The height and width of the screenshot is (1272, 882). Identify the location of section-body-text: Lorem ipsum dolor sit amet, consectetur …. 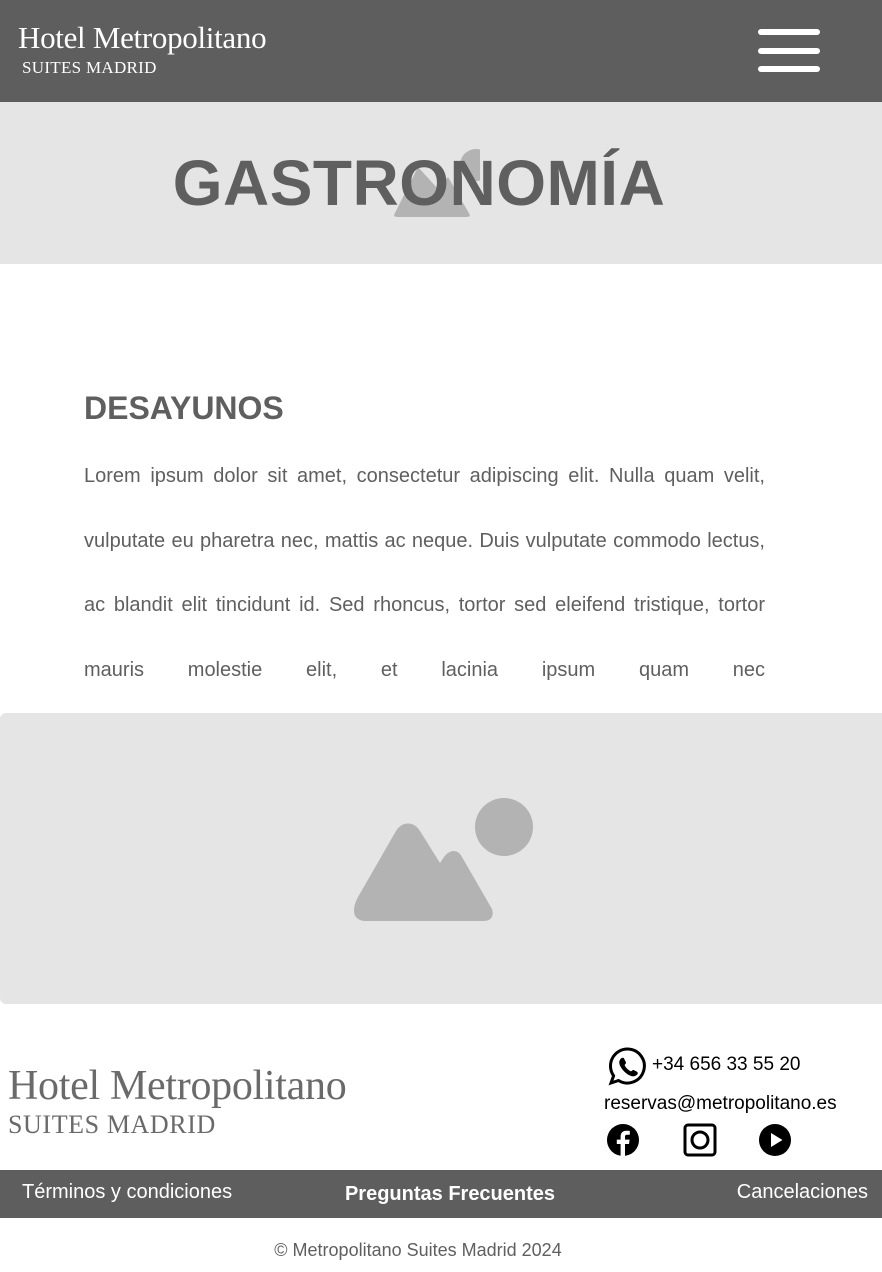
(424, 573).